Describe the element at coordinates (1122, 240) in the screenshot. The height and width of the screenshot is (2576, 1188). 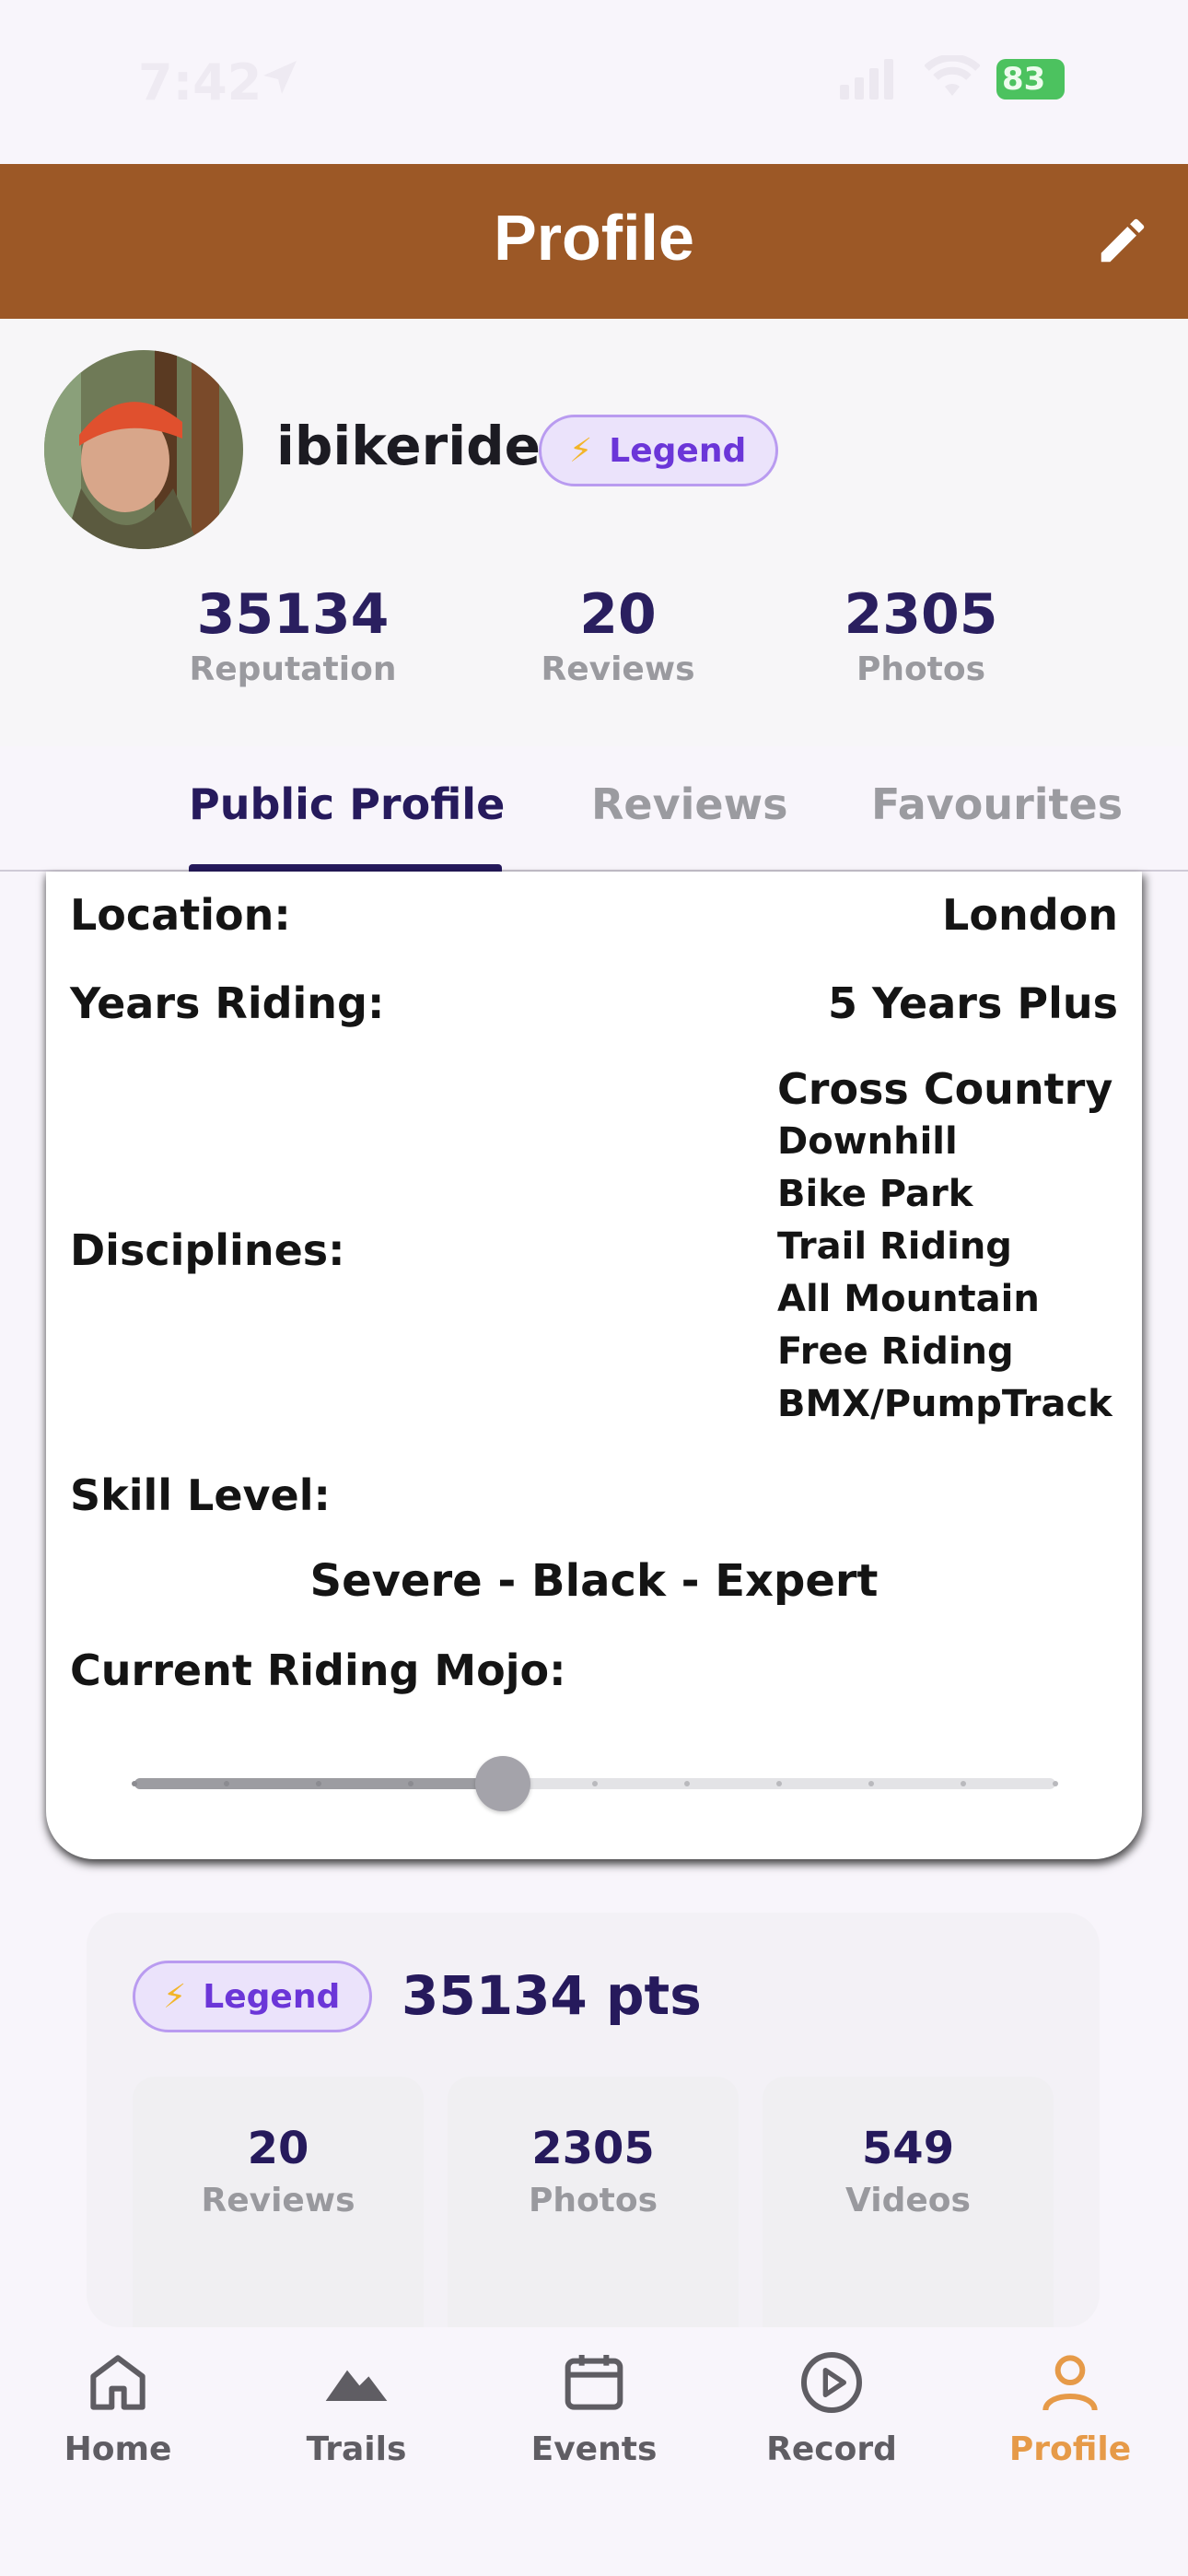
I see `pencil-icon` at that location.